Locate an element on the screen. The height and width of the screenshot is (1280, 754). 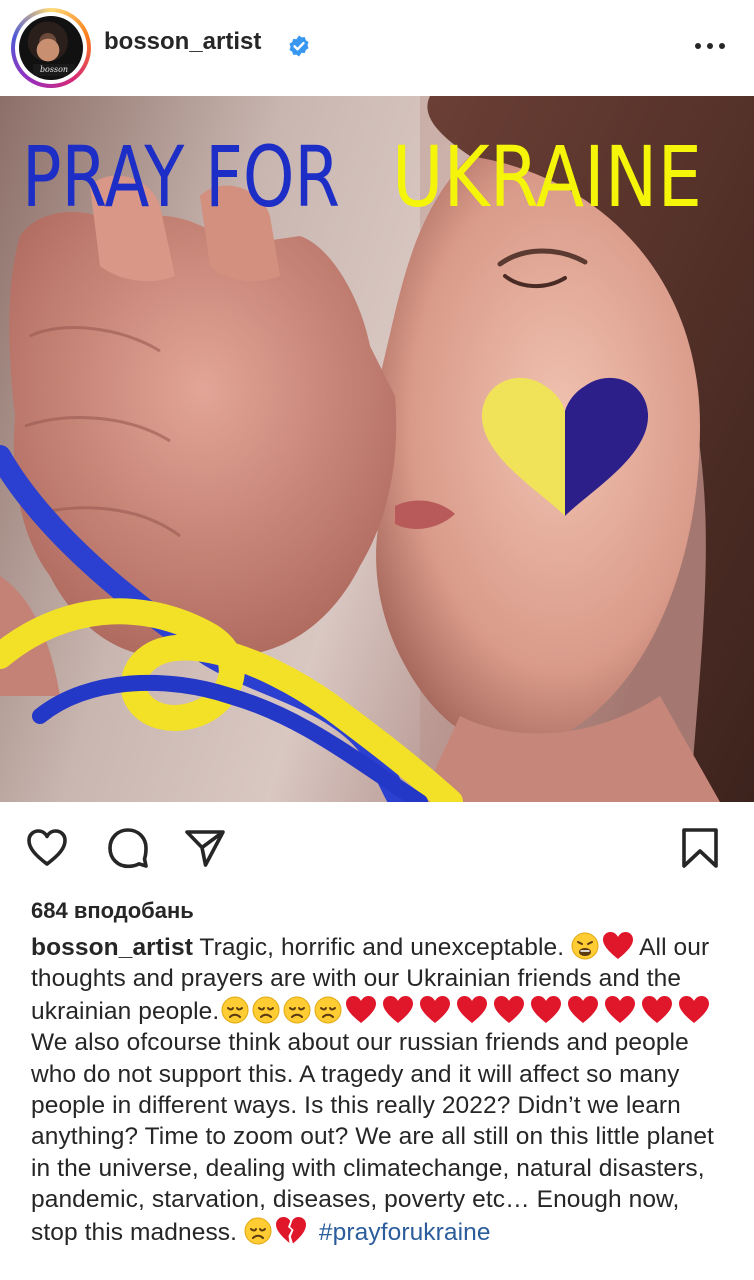
caption-username: bosson_artist is located at coordinates (112, 947).